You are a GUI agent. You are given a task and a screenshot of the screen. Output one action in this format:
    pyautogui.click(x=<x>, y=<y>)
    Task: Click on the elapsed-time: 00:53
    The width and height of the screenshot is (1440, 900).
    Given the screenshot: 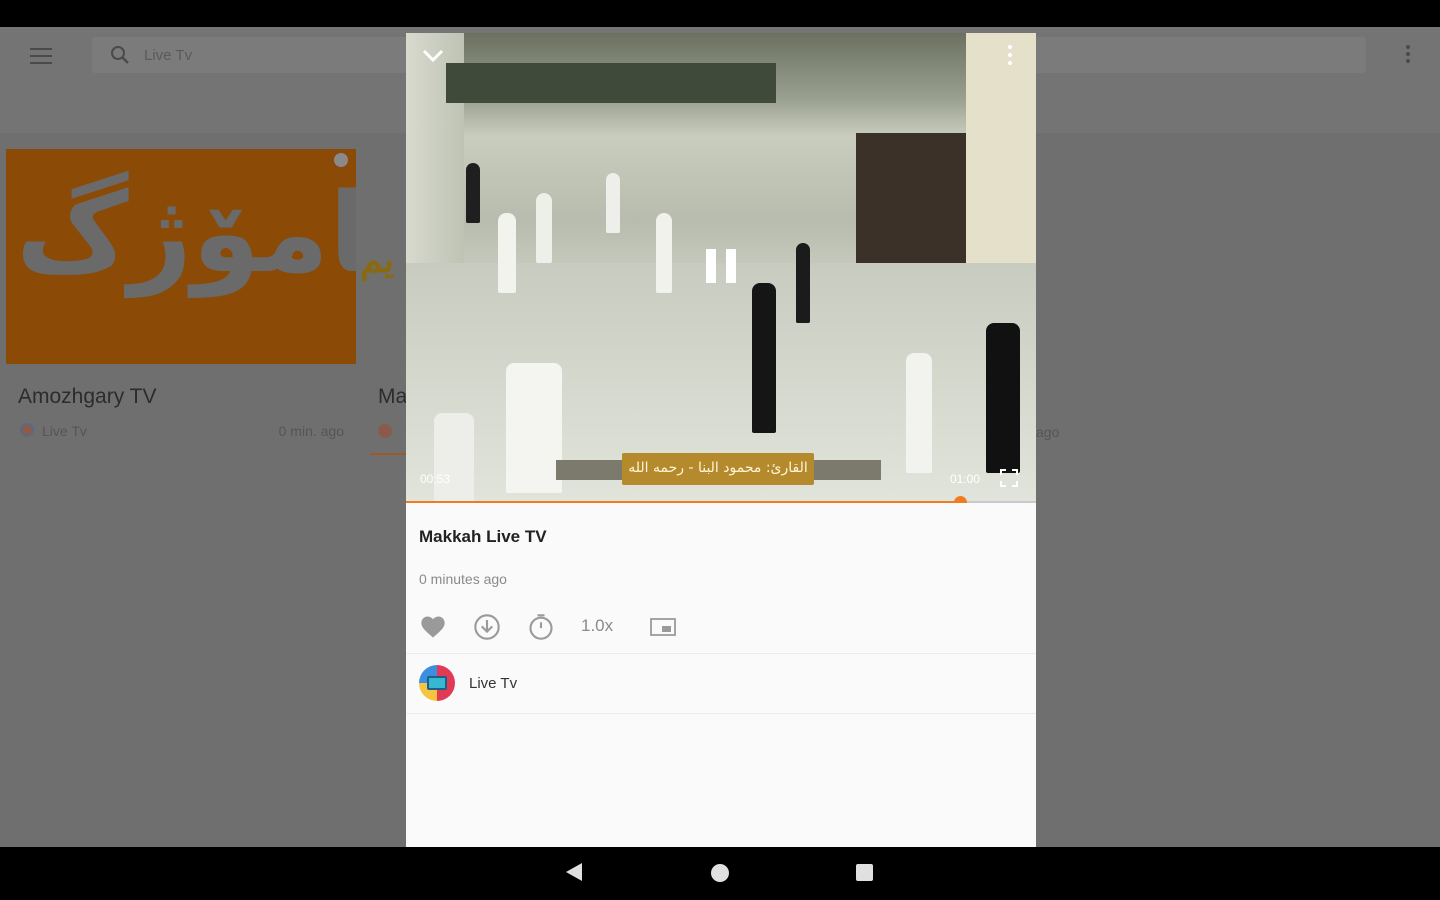 What is the action you would take?
    pyautogui.click(x=435, y=479)
    